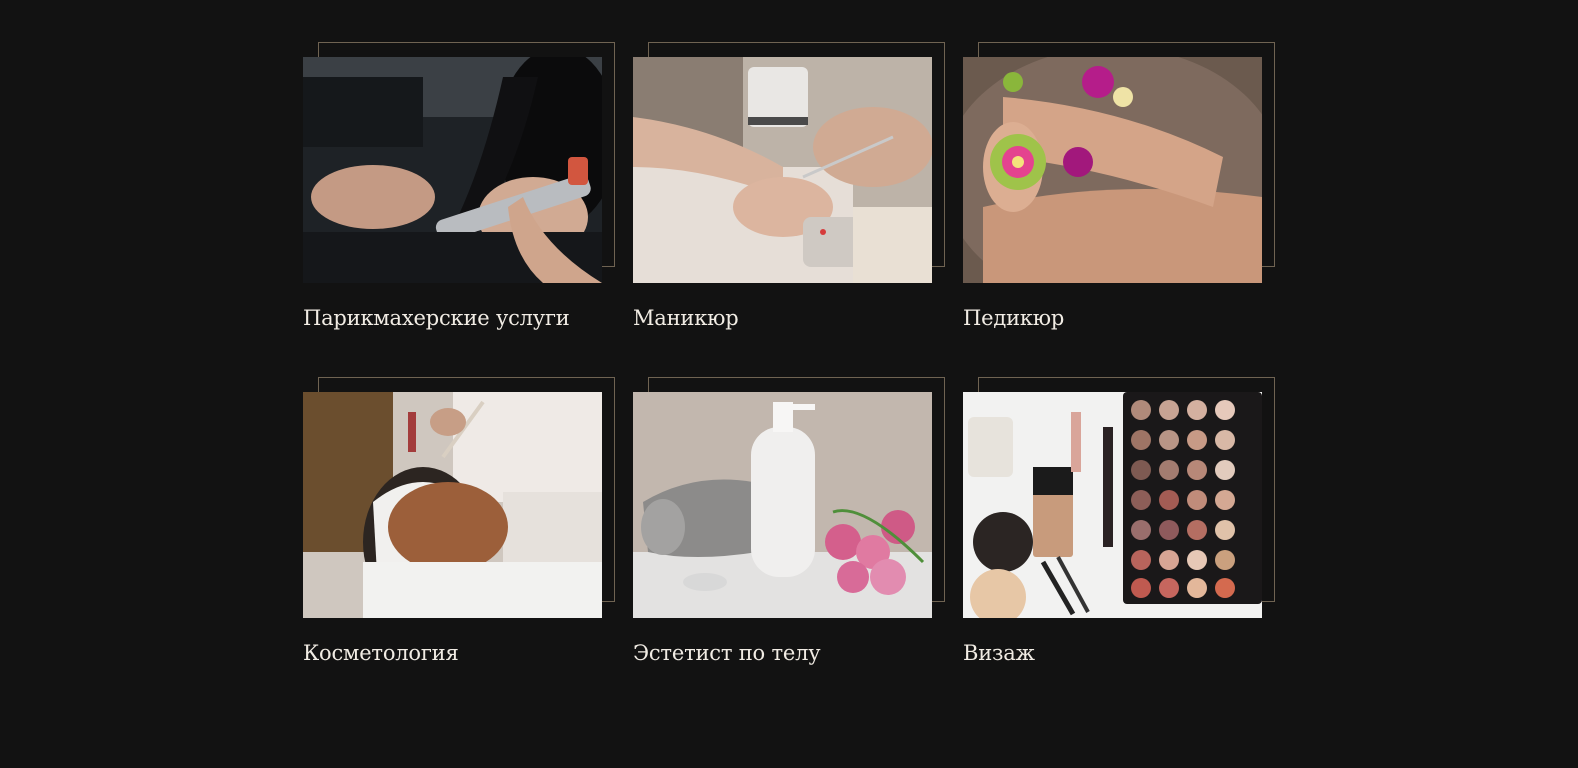  I want to click on pedicure-photo, so click(1112, 170).